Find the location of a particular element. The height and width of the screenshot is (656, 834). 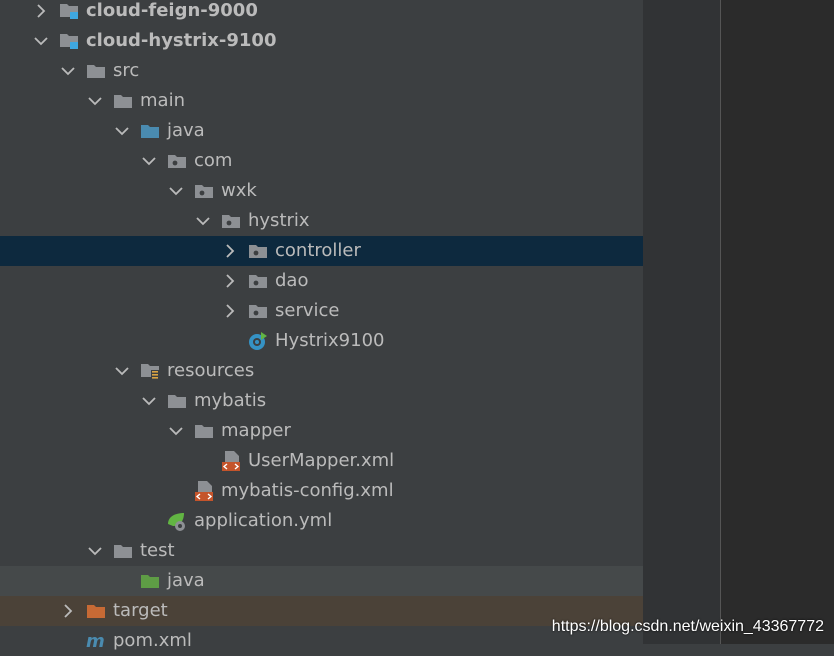

tree-row: cloud-feign-9000 is located at coordinates (321, 13).